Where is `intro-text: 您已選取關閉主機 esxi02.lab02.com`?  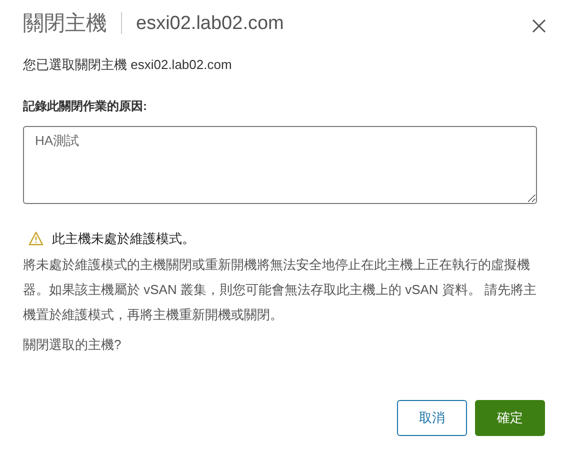
intro-text: 您已選取關閉主機 esxi02.lab02.com is located at coordinates (128, 65).